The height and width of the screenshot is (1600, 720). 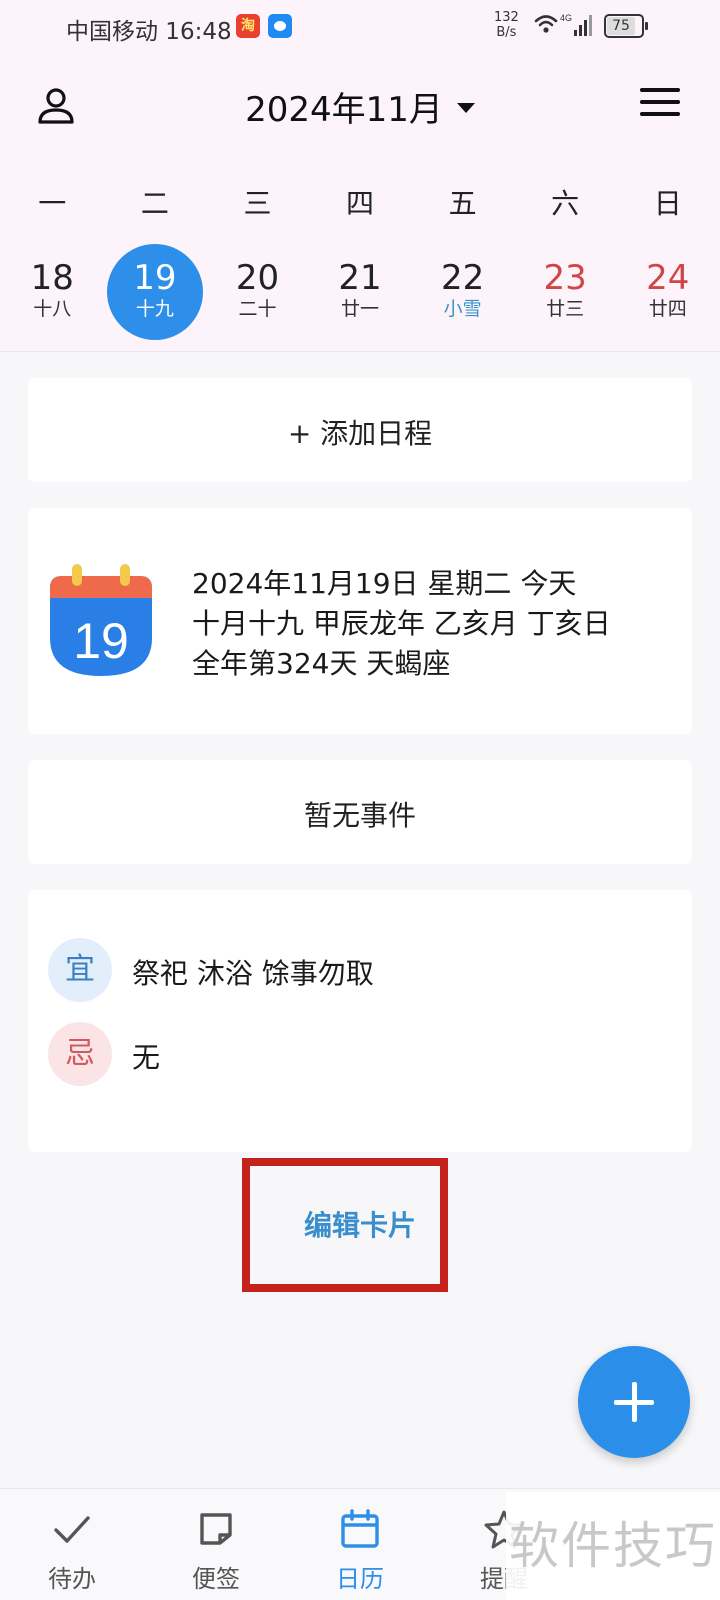 What do you see at coordinates (384, 583) in the screenshot?
I see `date-line: 2024年11月19日 星期二 今天` at bounding box center [384, 583].